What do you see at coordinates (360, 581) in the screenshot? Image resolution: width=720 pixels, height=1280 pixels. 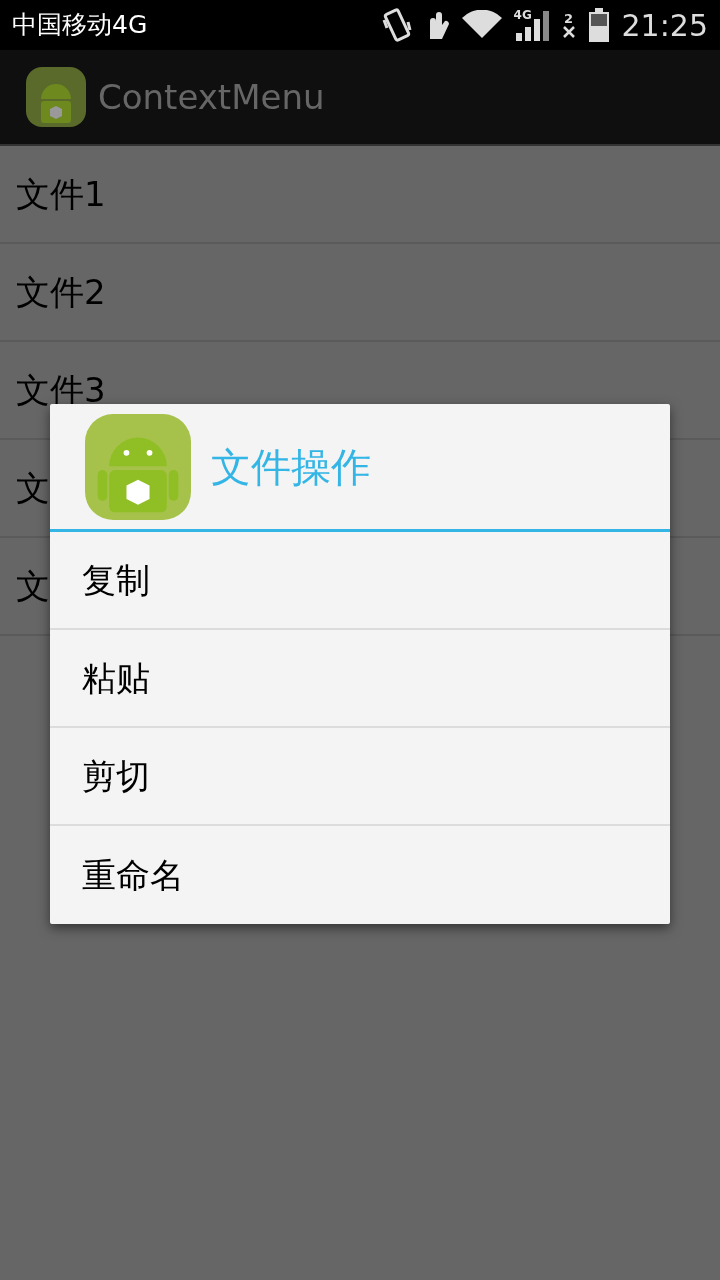 I see `menu-item: 复制` at bounding box center [360, 581].